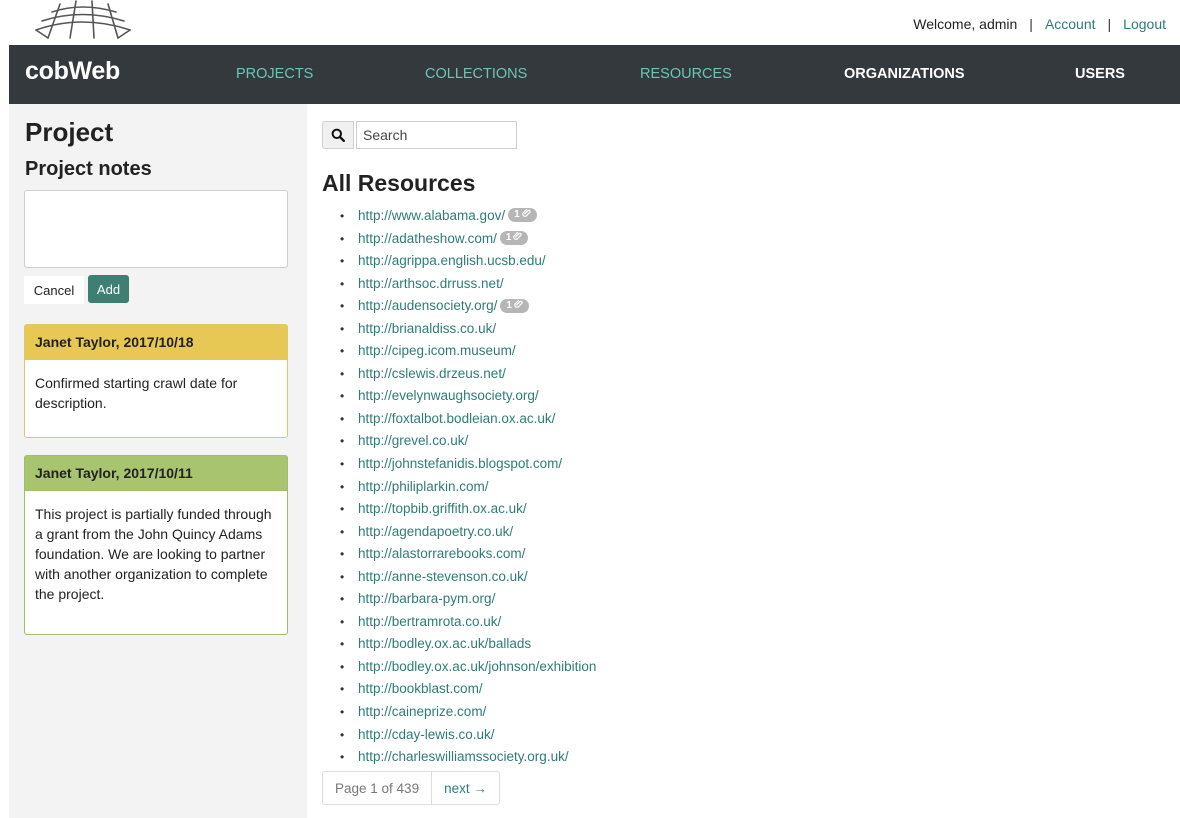 Image resolution: width=1180 pixels, height=818 pixels. I want to click on resource-link: http://barbara-pym.org/, so click(426, 598).